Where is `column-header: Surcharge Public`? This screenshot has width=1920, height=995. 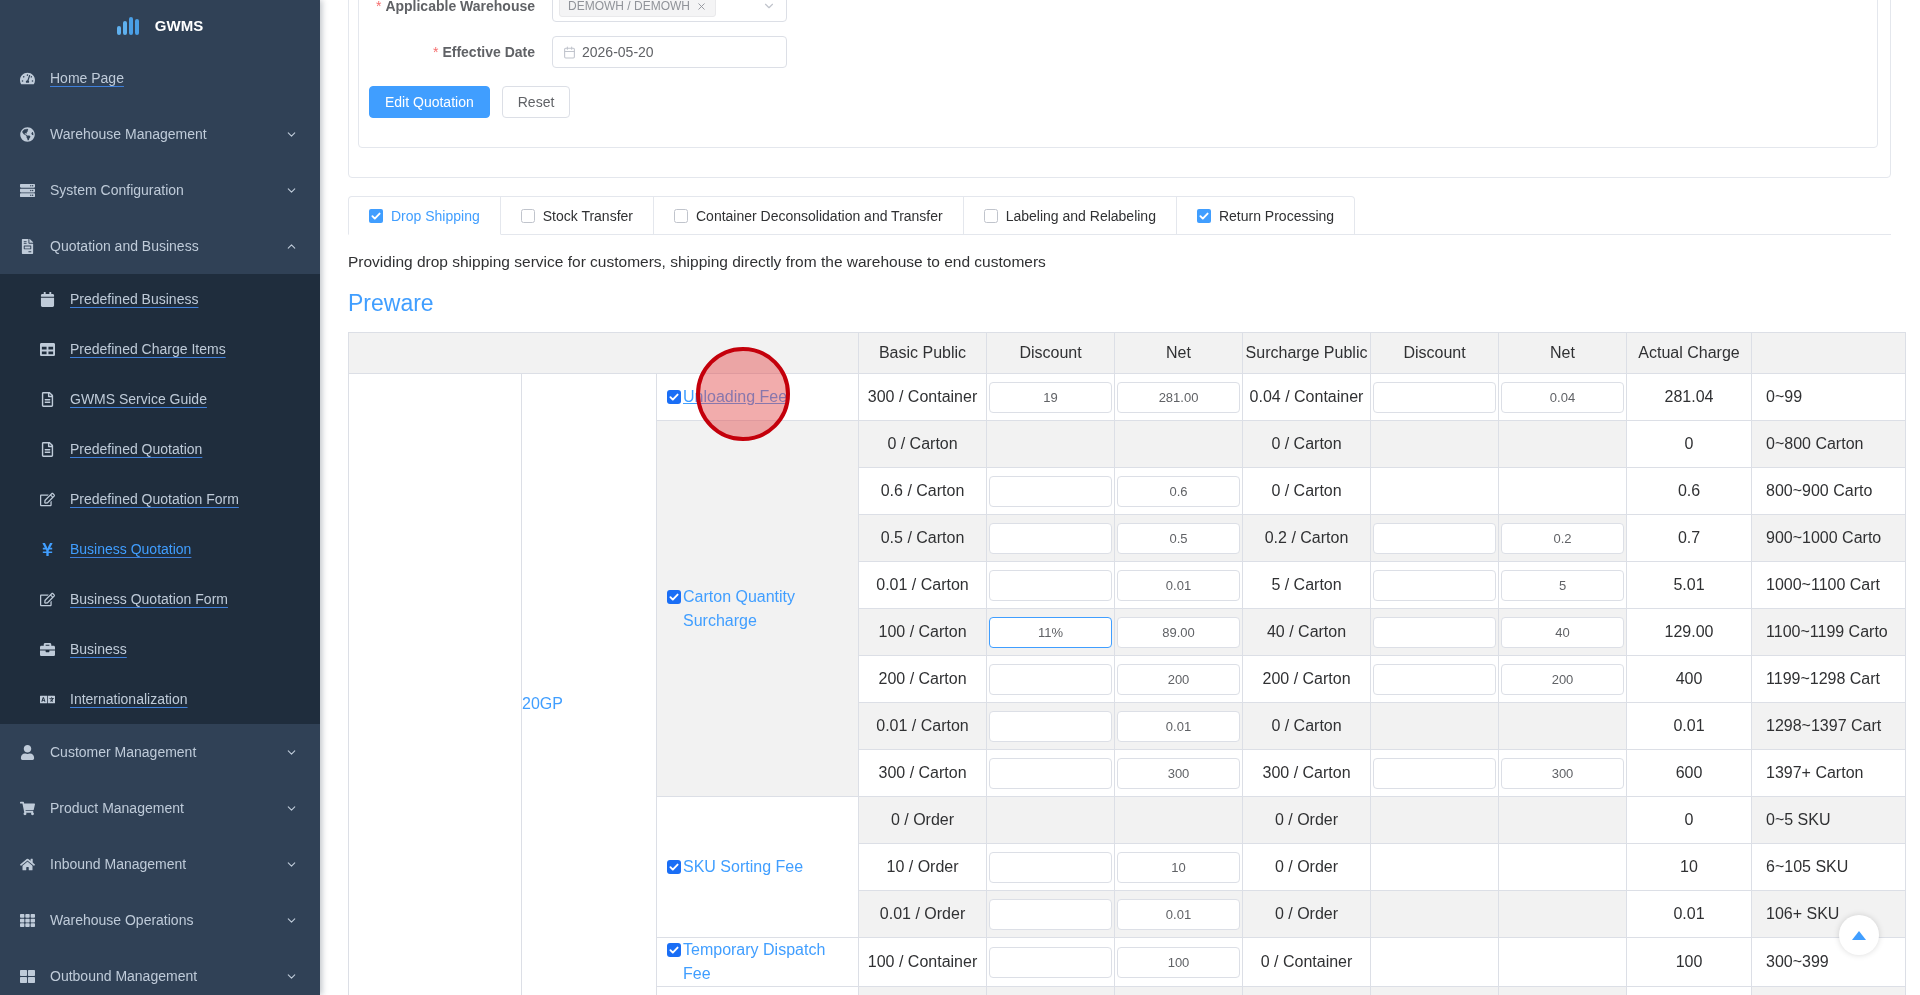 column-header: Surcharge Public is located at coordinates (1306, 353).